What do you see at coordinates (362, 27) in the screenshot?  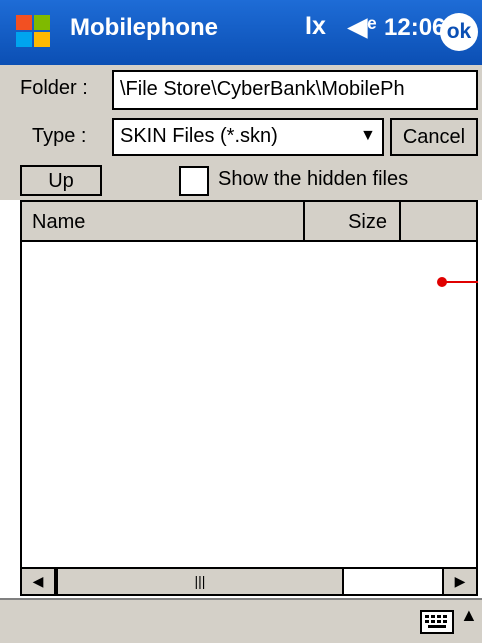 I see `volume-icon: ◀ᵉ` at bounding box center [362, 27].